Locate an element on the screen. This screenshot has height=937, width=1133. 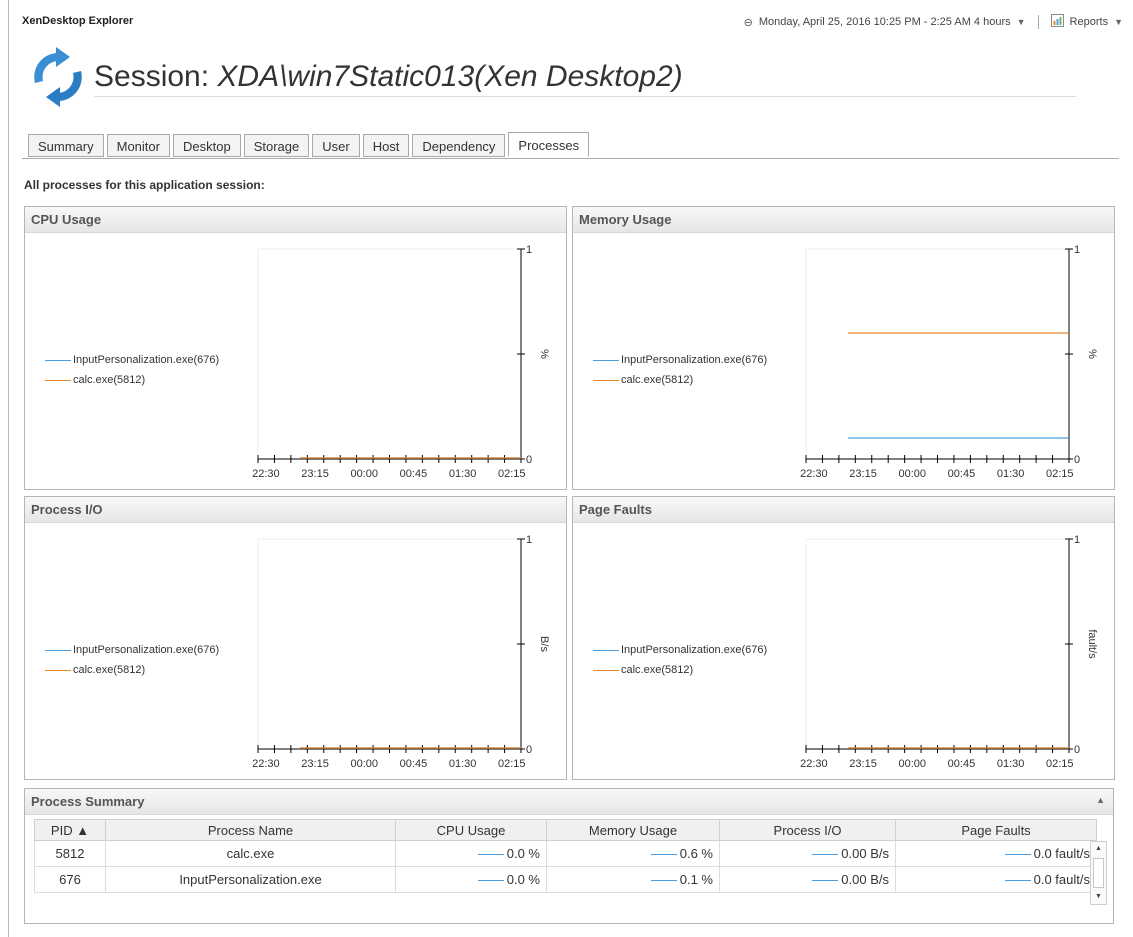
scrollbar-thumb is located at coordinates (1098, 873).